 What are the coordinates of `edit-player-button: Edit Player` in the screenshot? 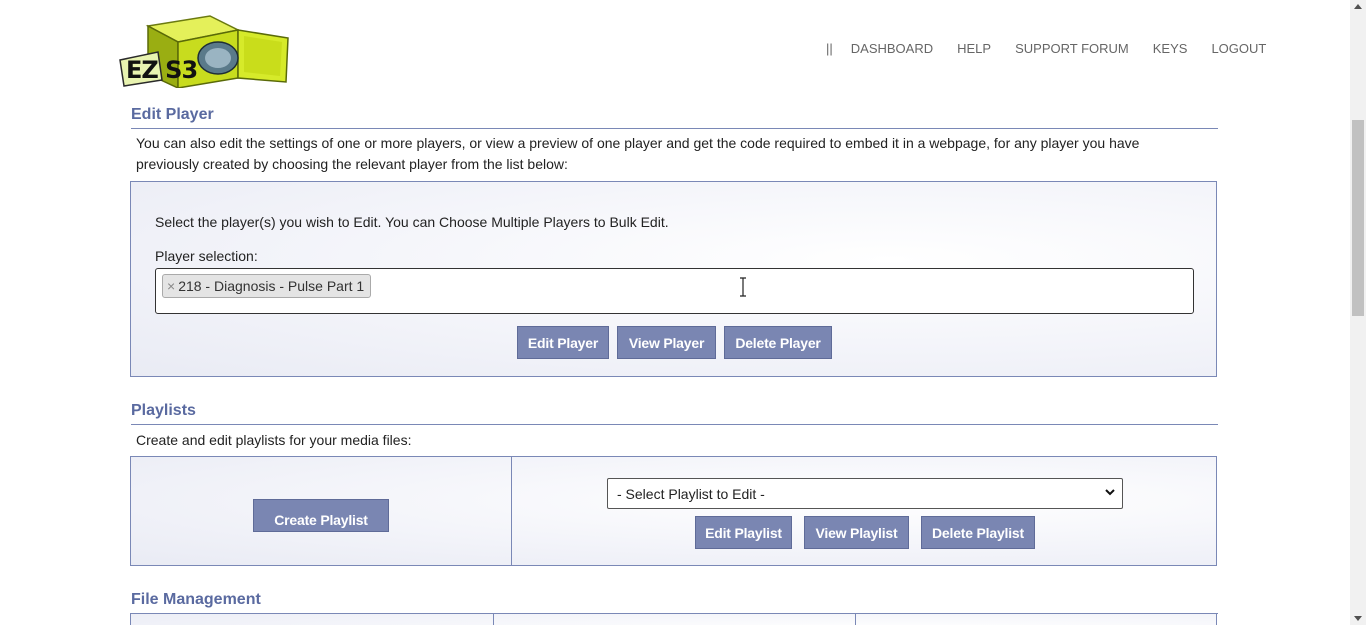 It's located at (563, 342).